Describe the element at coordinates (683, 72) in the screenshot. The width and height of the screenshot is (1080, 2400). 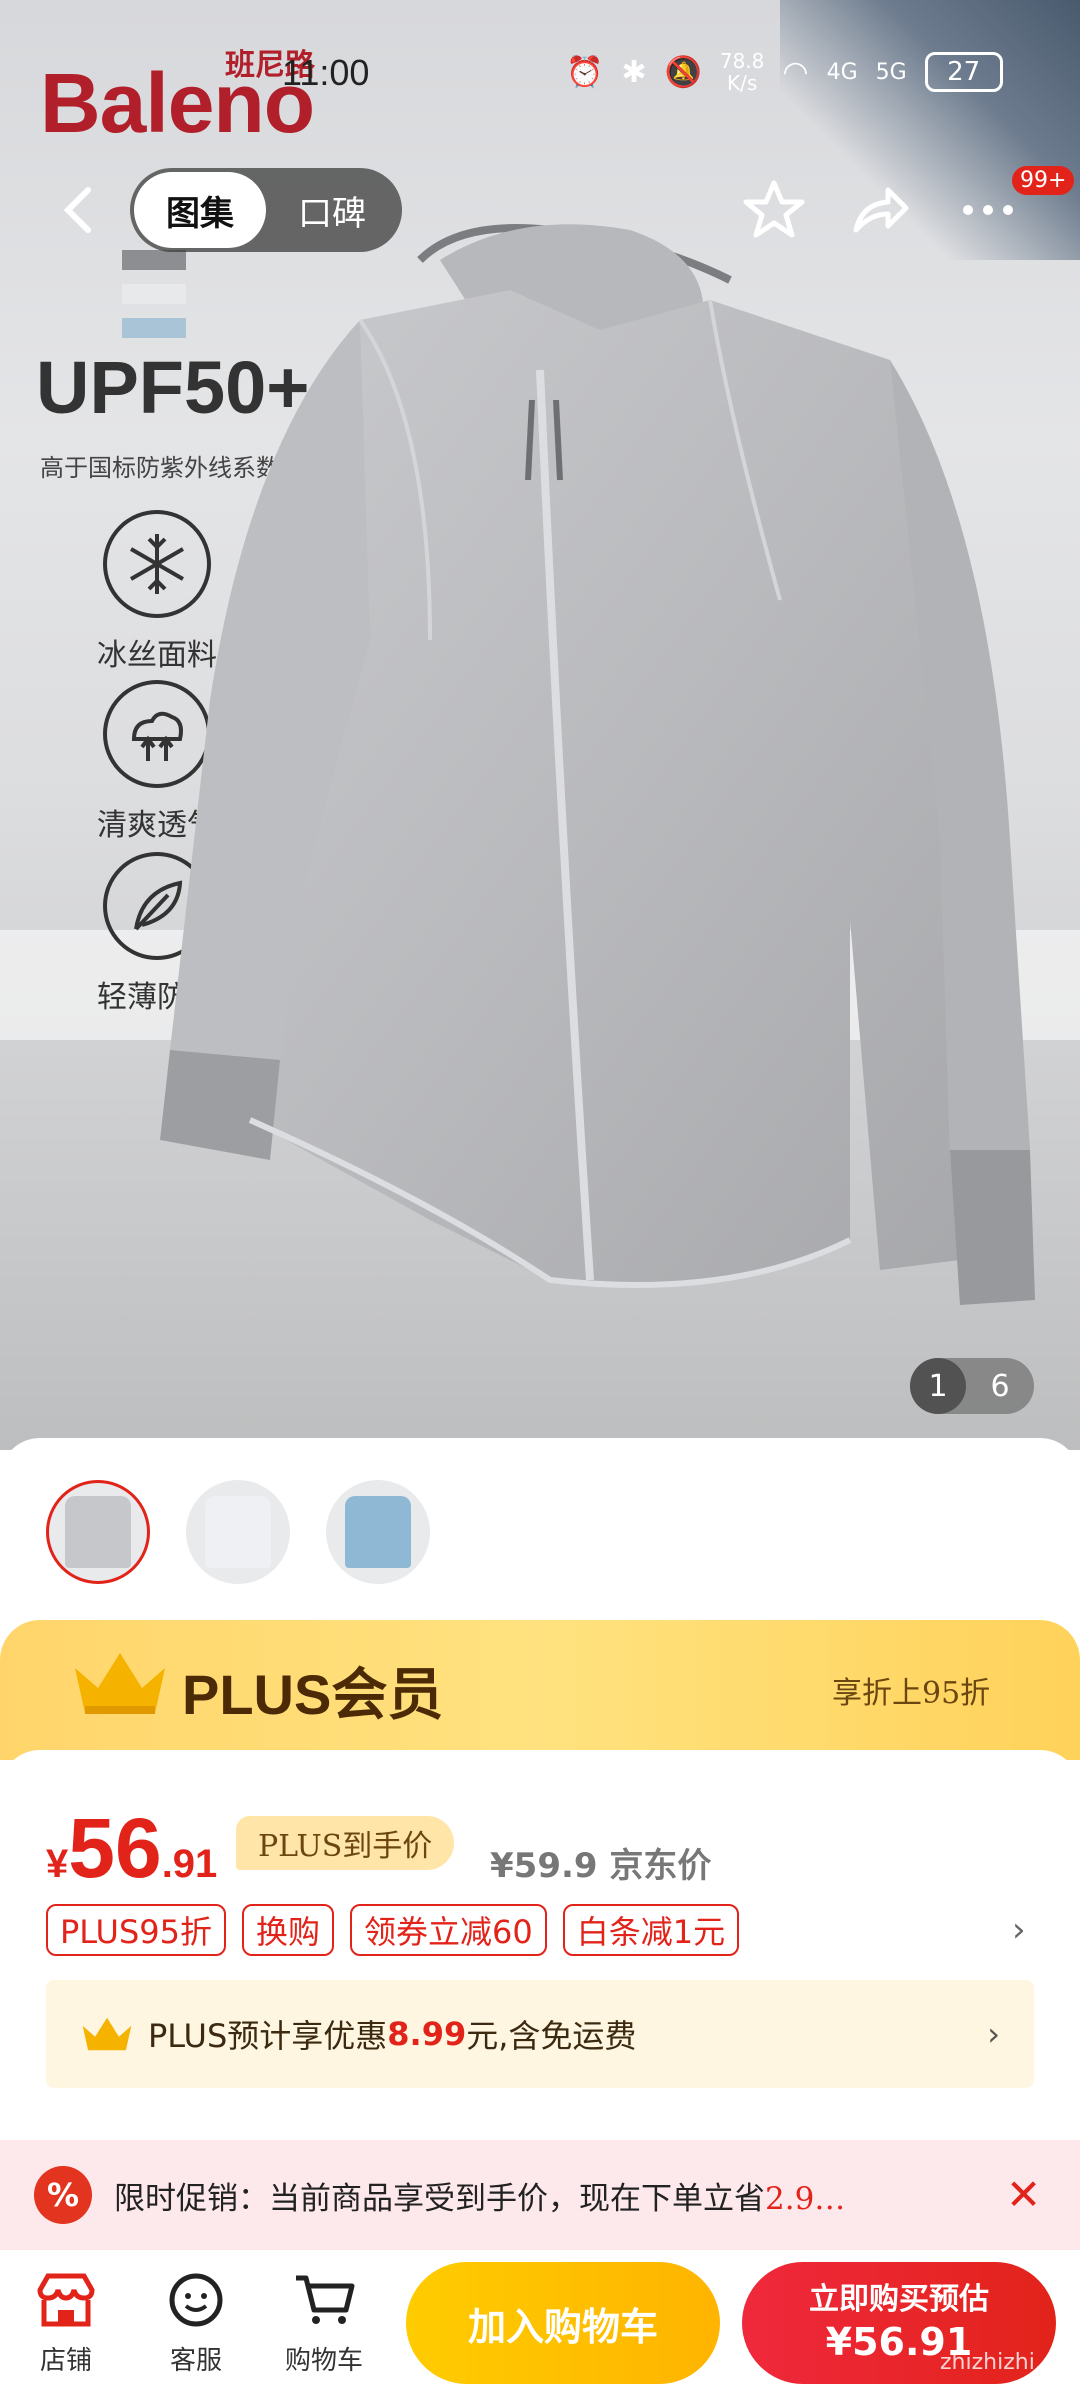
I see `mute-icon: 🔕` at that location.